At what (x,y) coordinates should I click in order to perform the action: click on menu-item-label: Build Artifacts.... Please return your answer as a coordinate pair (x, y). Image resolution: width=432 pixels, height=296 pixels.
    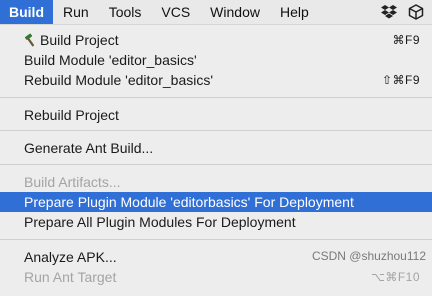
    Looking at the image, I should click on (72, 182).